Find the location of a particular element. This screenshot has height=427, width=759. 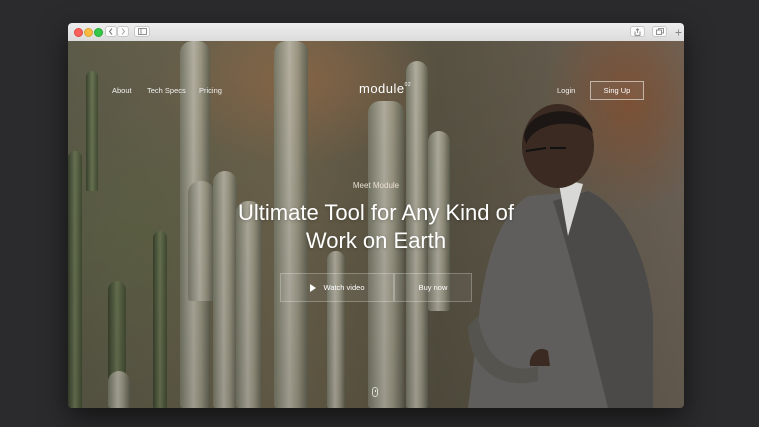

hero-eyebrow: Meet Module is located at coordinates (376, 185).